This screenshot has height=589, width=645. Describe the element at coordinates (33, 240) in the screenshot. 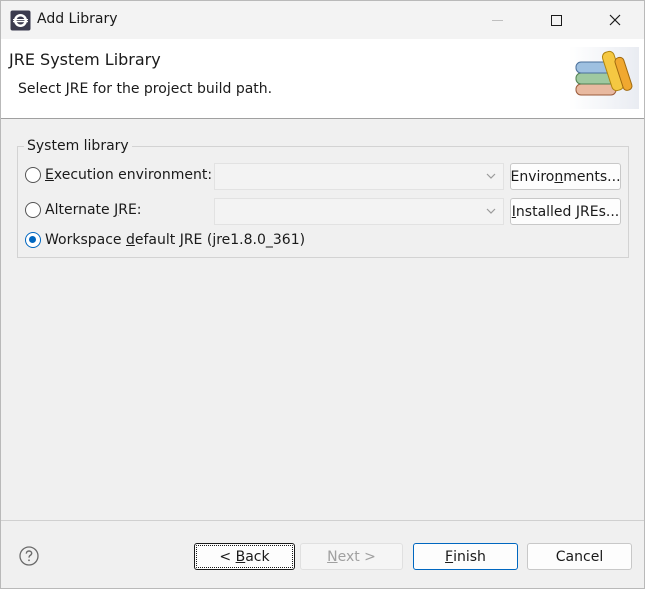

I see `workspace-default-jre-radio` at that location.